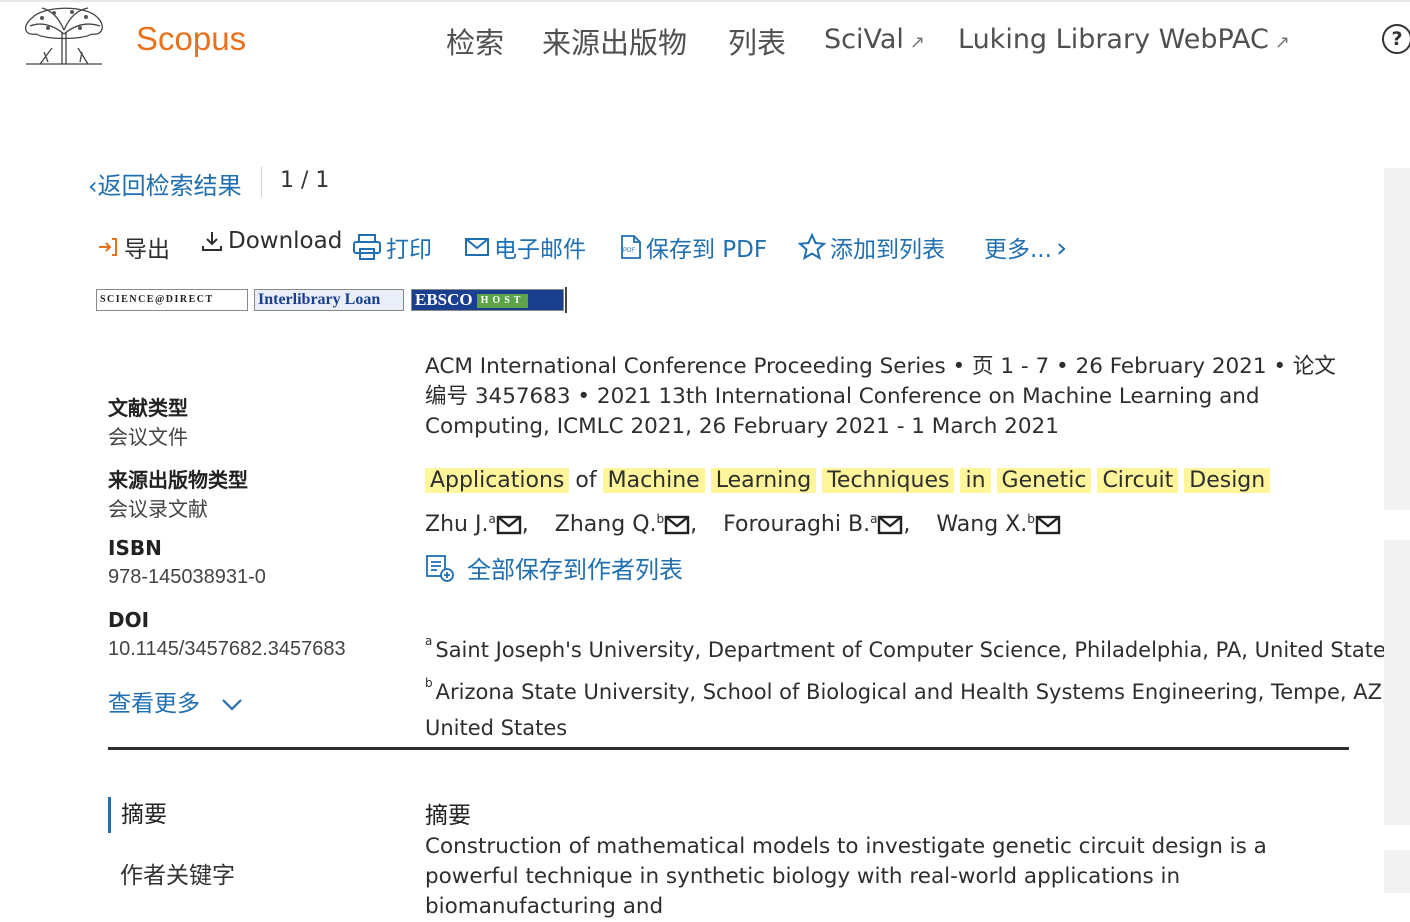 Image resolution: width=1410 pixels, height=922 pixels. I want to click on more-actions-button: 更多... ›, so click(1025, 247).